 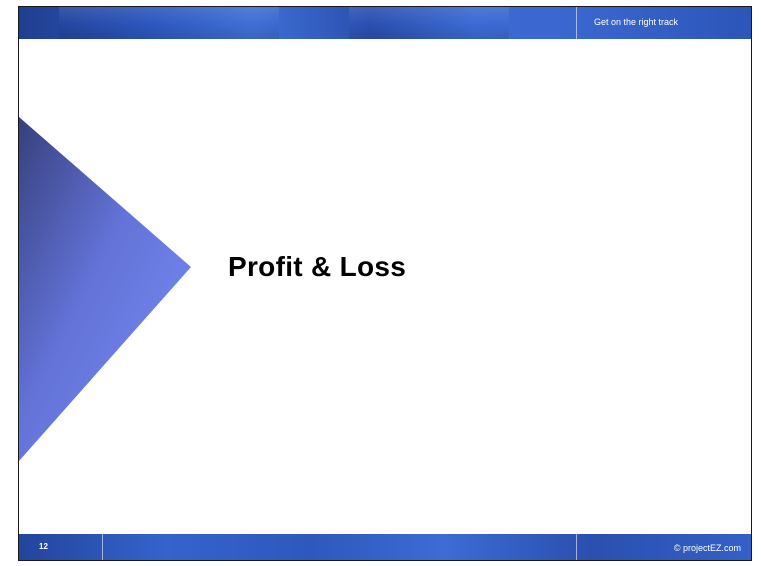 I want to click on slide-title: Profit & Loss, so click(x=317, y=266).